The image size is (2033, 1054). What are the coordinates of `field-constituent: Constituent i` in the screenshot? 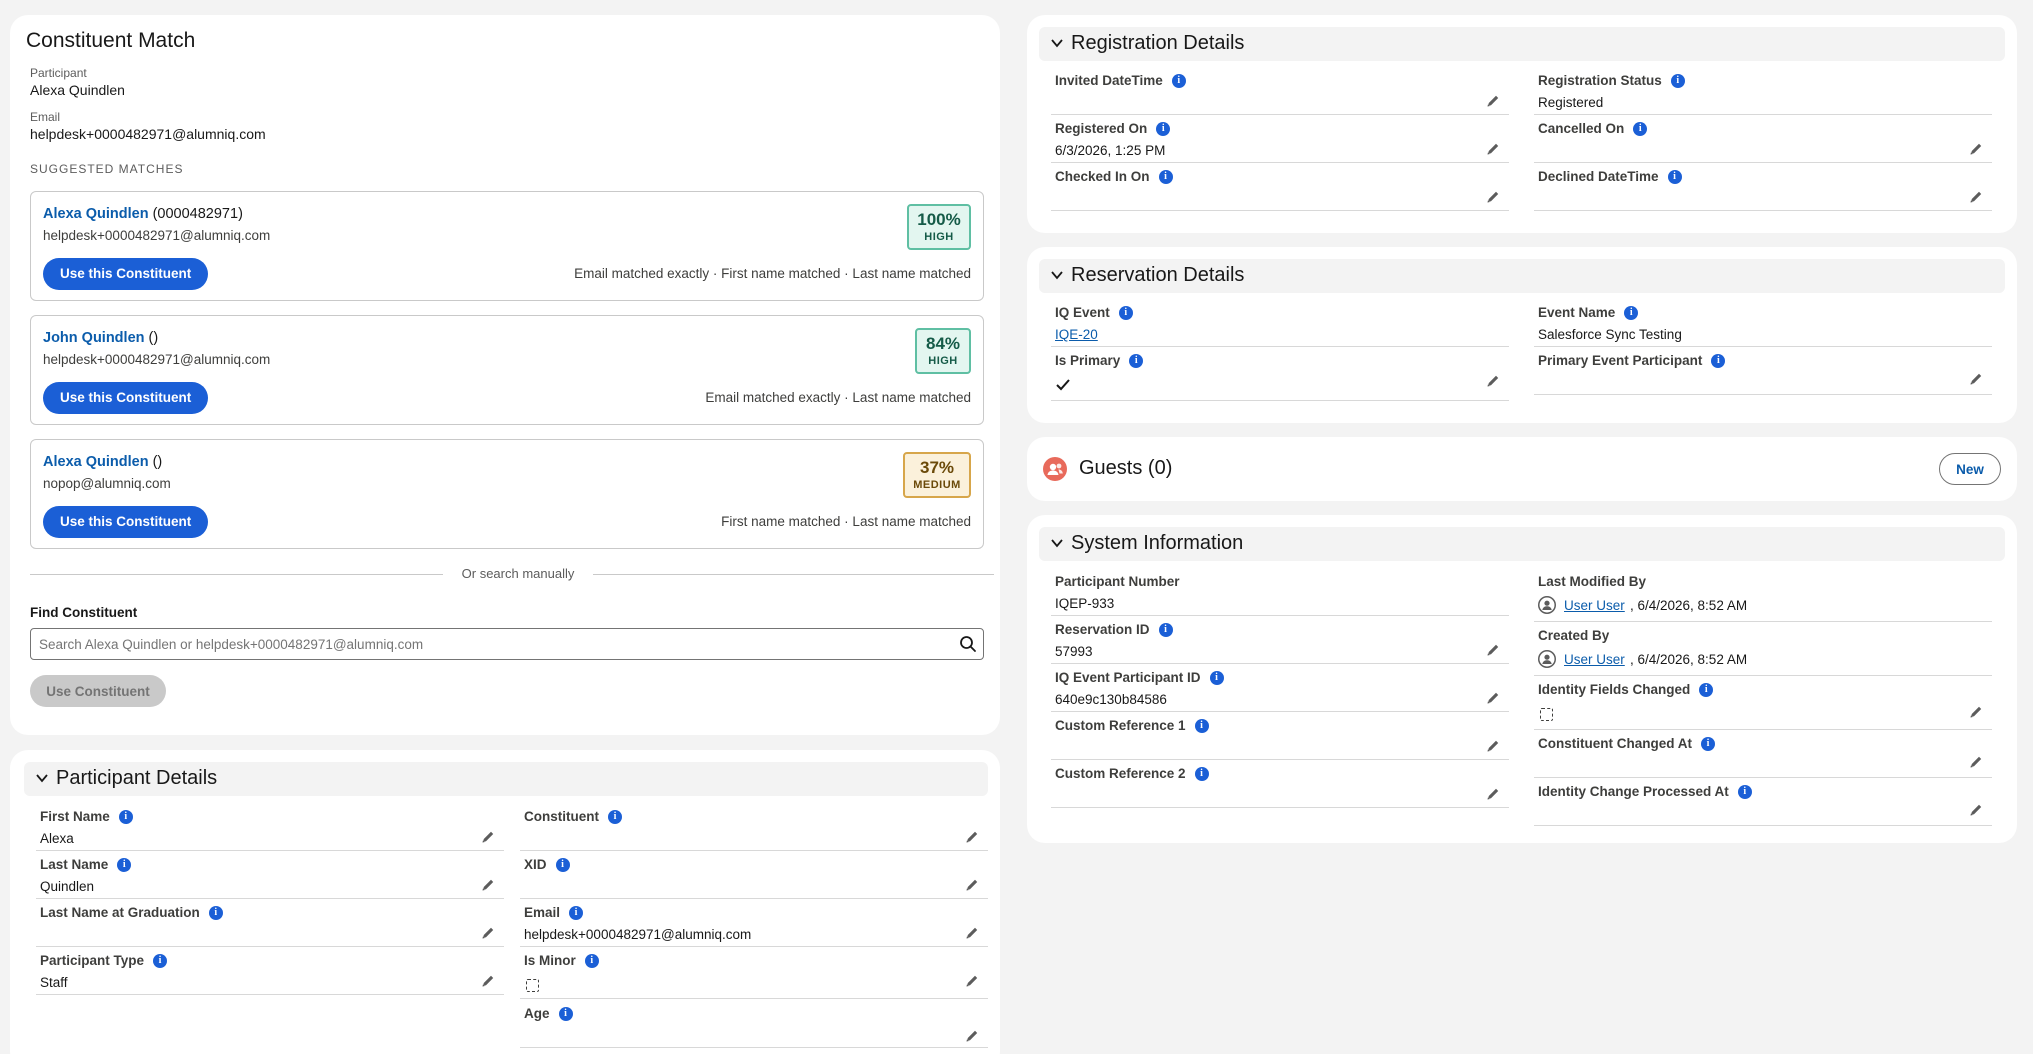 It's located at (754, 828).